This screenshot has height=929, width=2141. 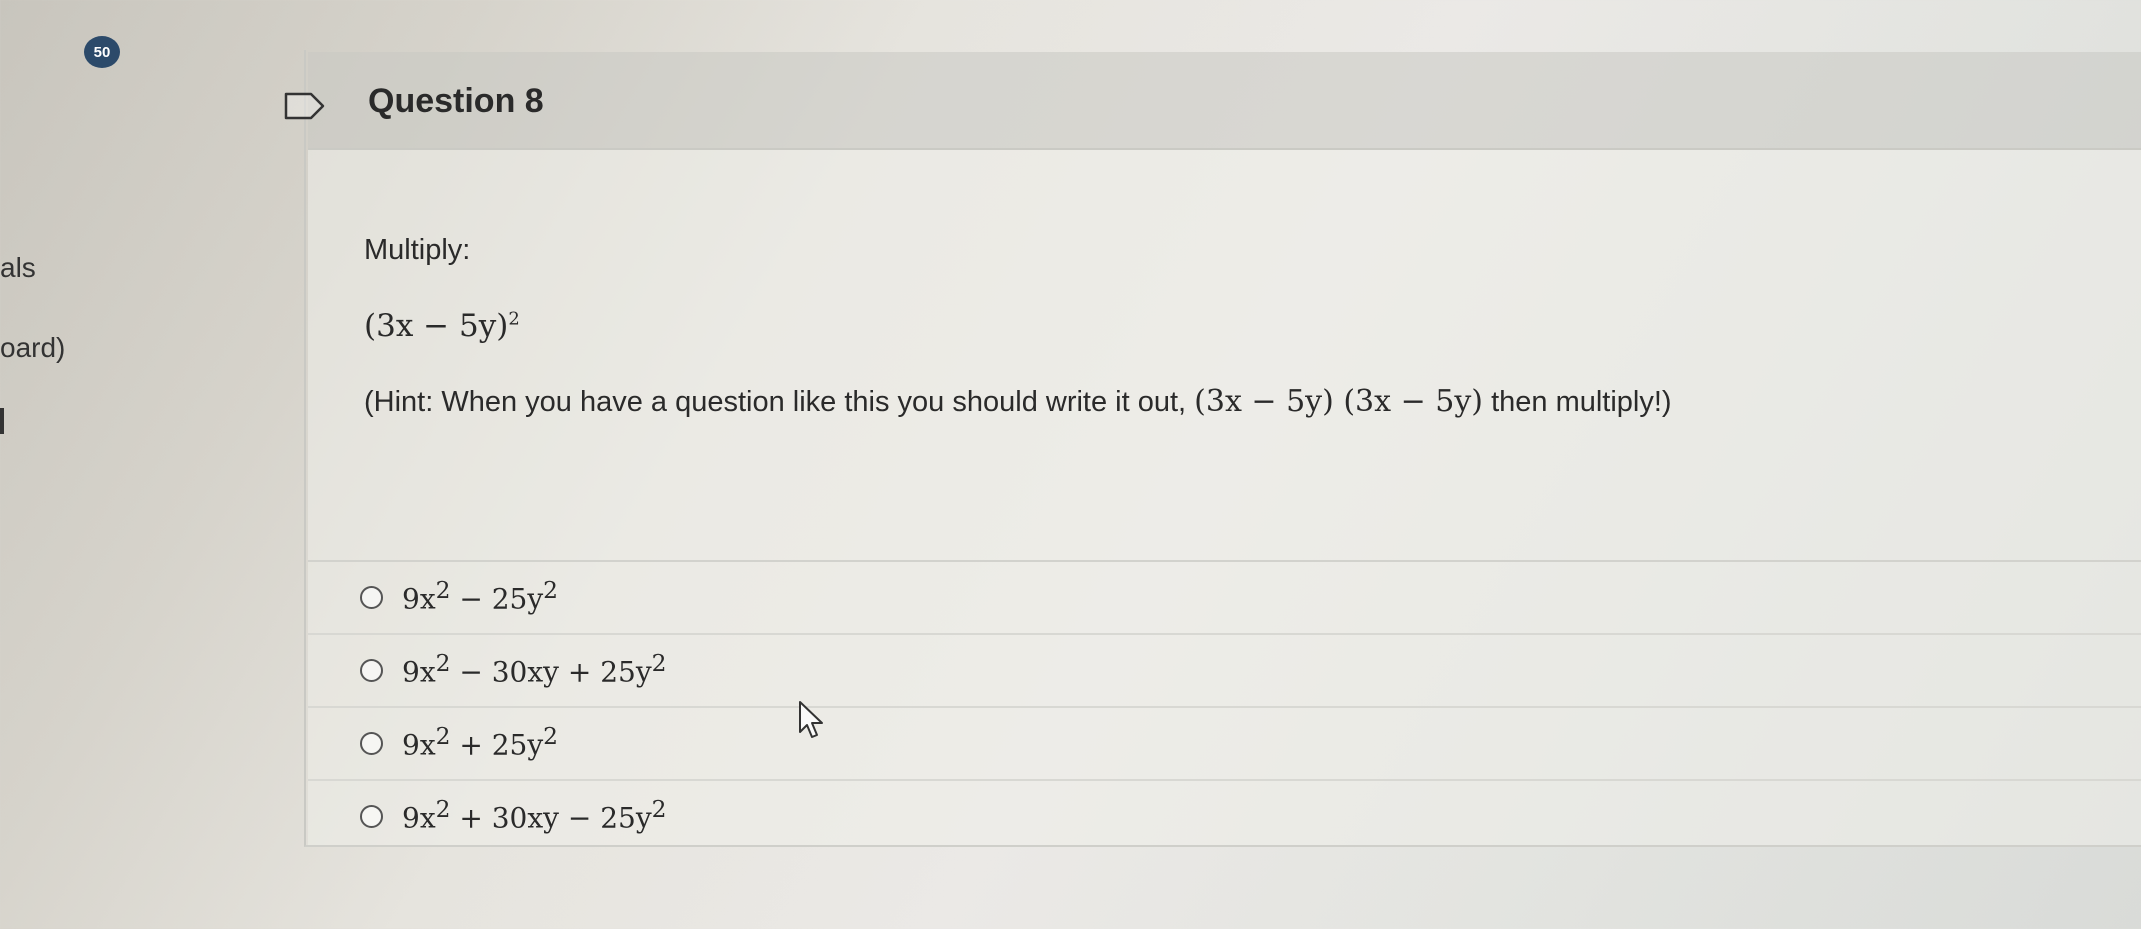 What do you see at coordinates (534, 815) in the screenshot?
I see `answer-option-text: 9x2 + 30xy − 25y2` at bounding box center [534, 815].